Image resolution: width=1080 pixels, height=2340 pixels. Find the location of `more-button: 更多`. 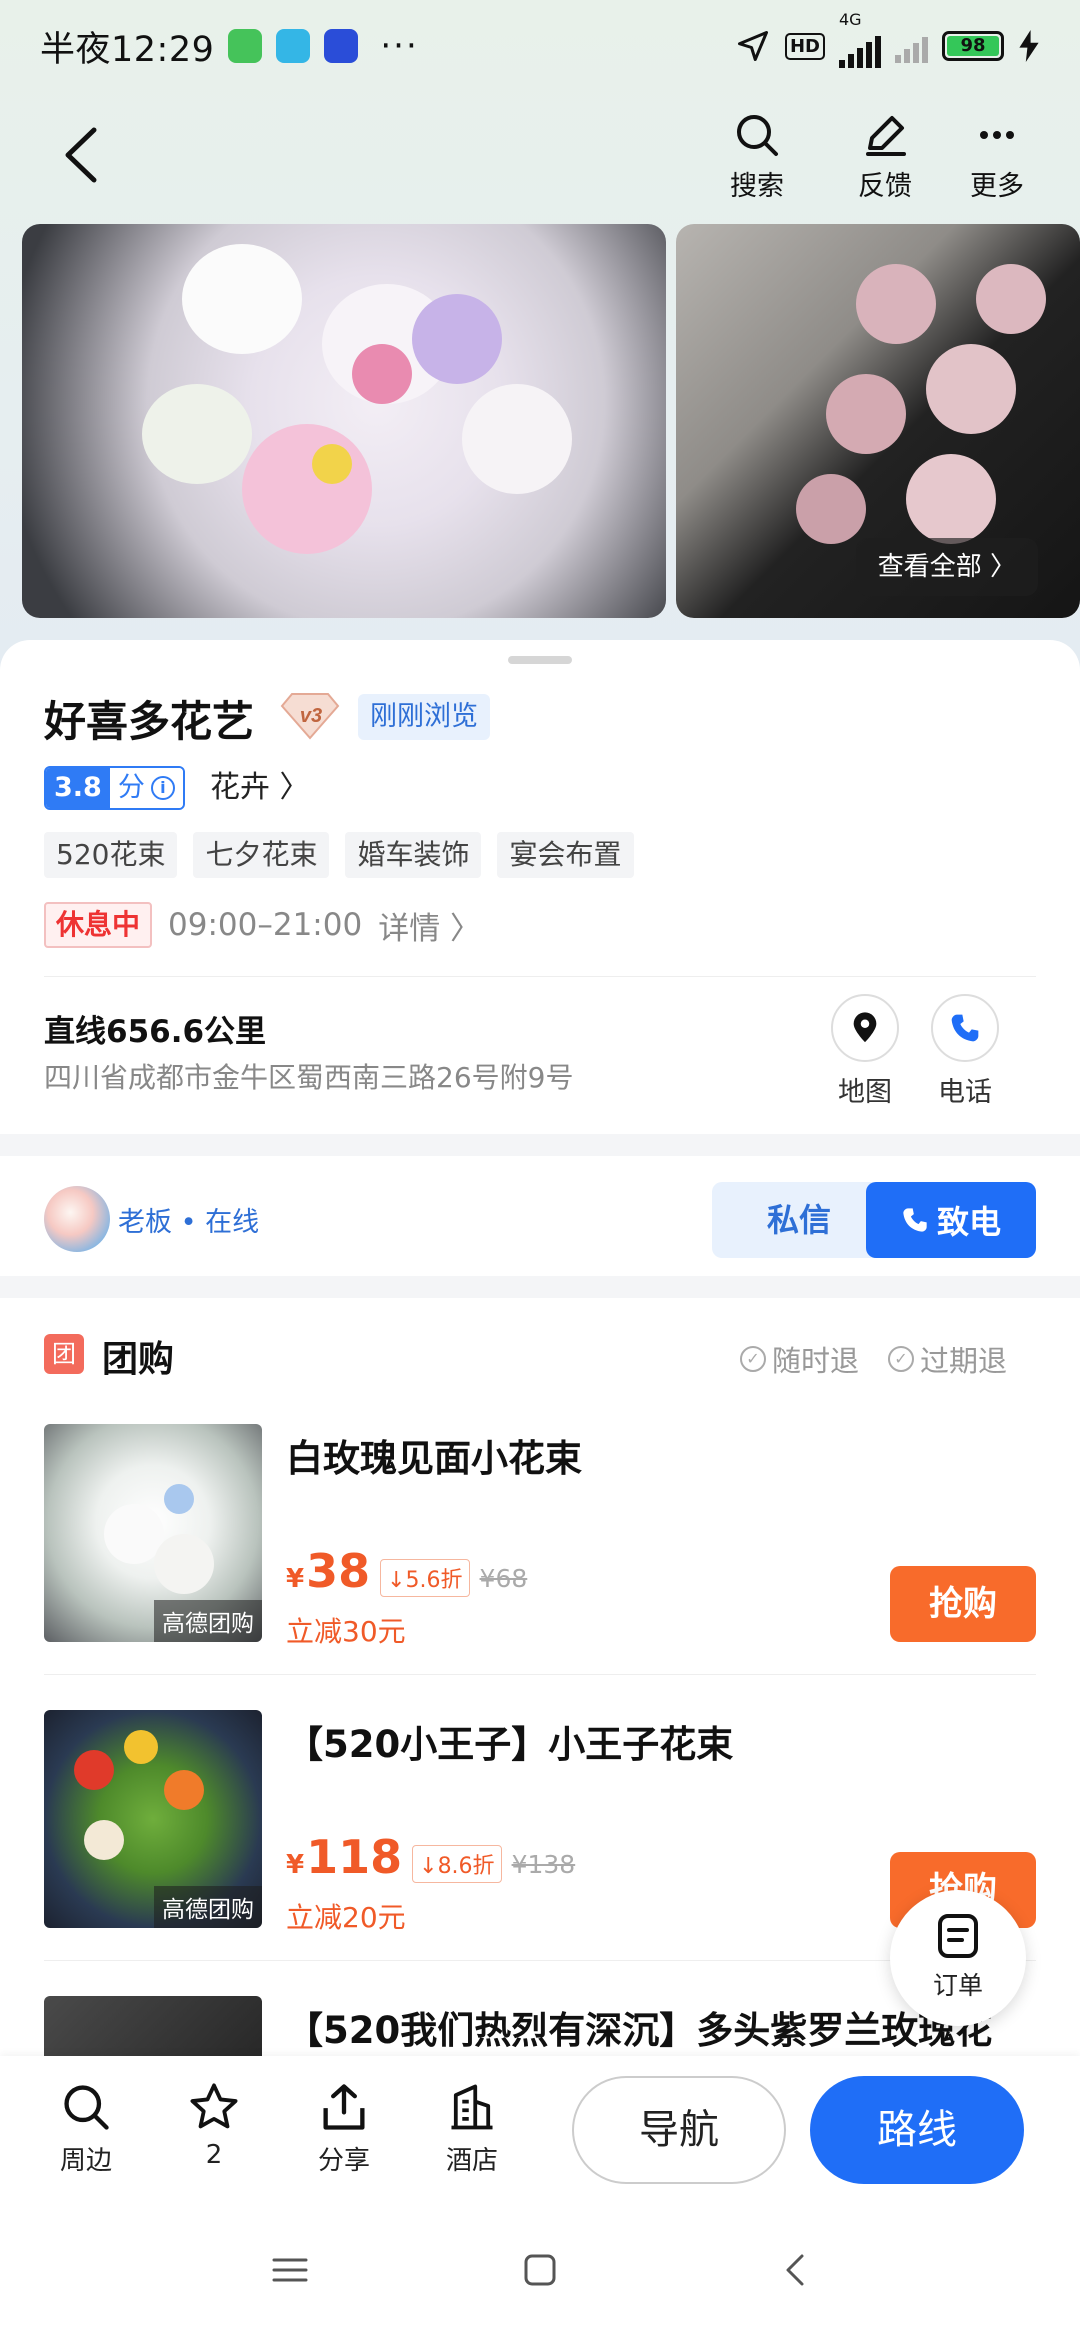

more-button: 更多 is located at coordinates (997, 156).